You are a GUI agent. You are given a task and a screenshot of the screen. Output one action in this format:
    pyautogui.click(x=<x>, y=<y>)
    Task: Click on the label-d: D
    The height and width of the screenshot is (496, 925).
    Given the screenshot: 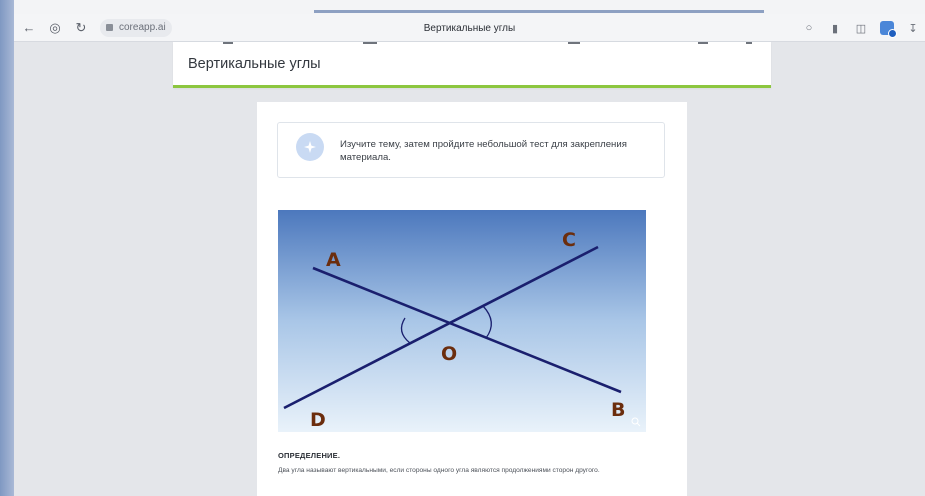 What is the action you would take?
    pyautogui.click(x=318, y=420)
    